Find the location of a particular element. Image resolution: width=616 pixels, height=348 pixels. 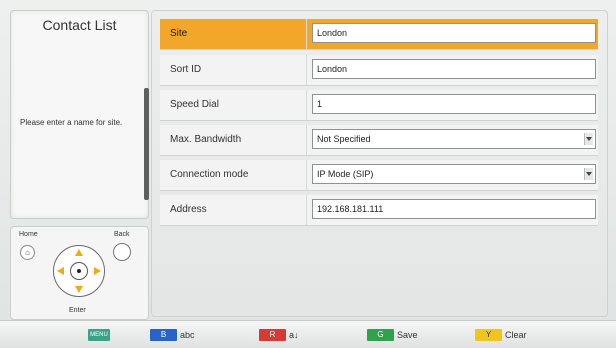

green-key: G is located at coordinates (380, 335).